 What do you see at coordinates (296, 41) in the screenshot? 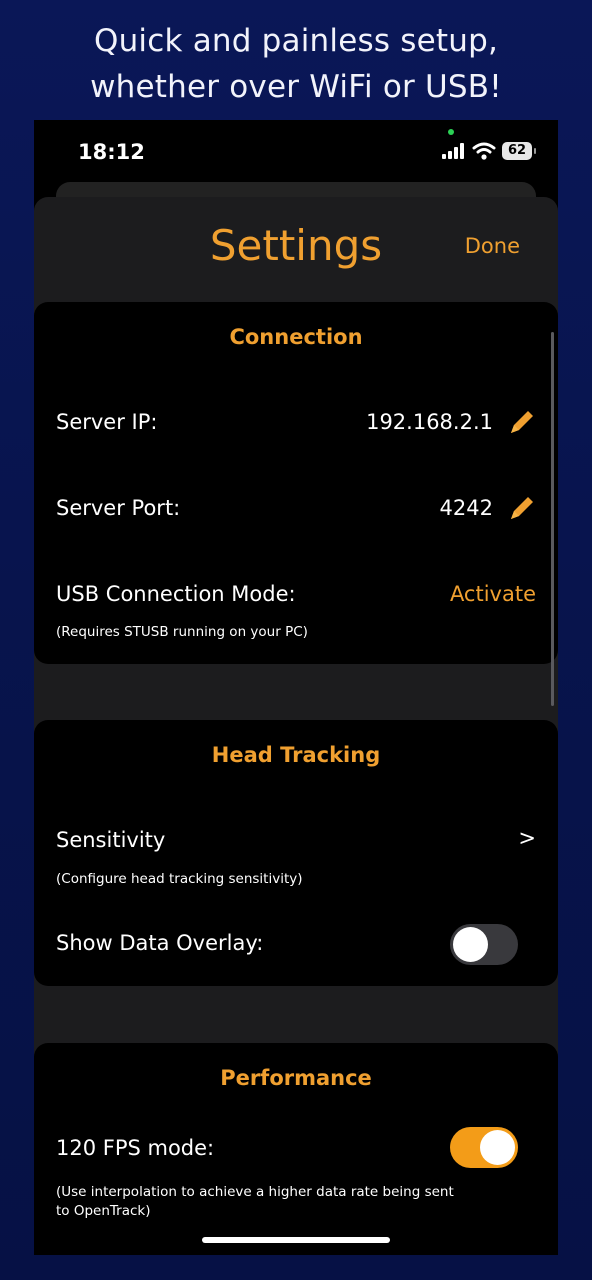
I see `promo-line-1: Quick and painless setup,` at bounding box center [296, 41].